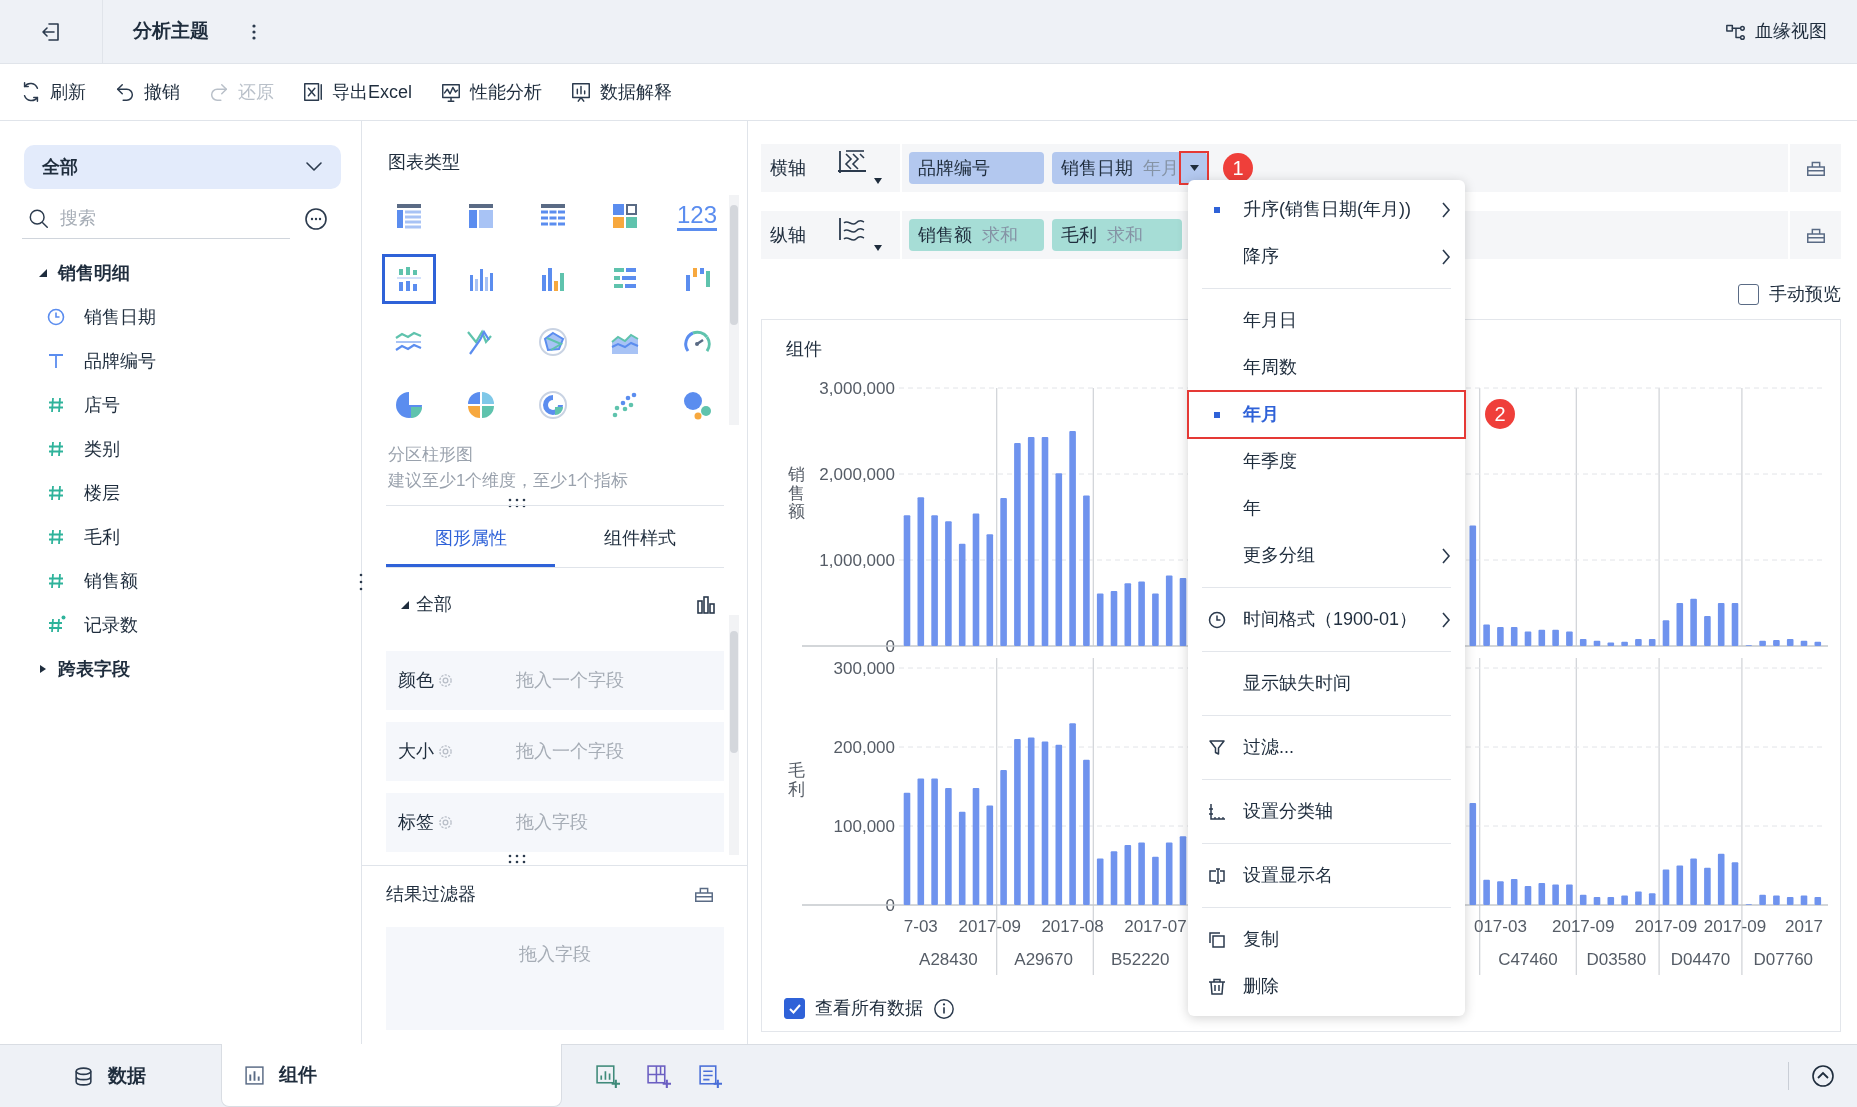 The image size is (1857, 1107). Describe the element at coordinates (391, 1075) in the screenshot. I see `bottom-tab: 组件` at that location.